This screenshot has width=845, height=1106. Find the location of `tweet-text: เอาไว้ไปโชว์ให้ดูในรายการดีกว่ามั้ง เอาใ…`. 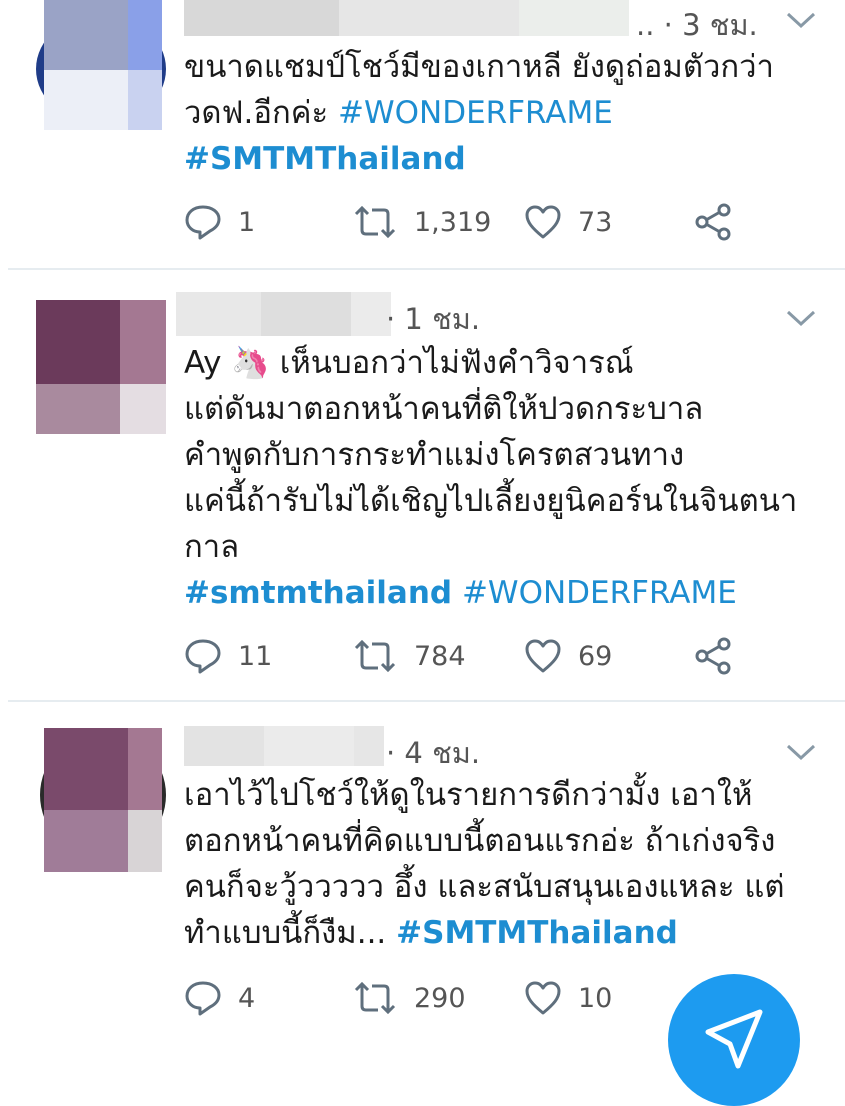

tweet-text: เอาไว้ไปโชว์ให้ดูในรายการดีกว่ามั้ง เอาใ… is located at coordinates (484, 864).